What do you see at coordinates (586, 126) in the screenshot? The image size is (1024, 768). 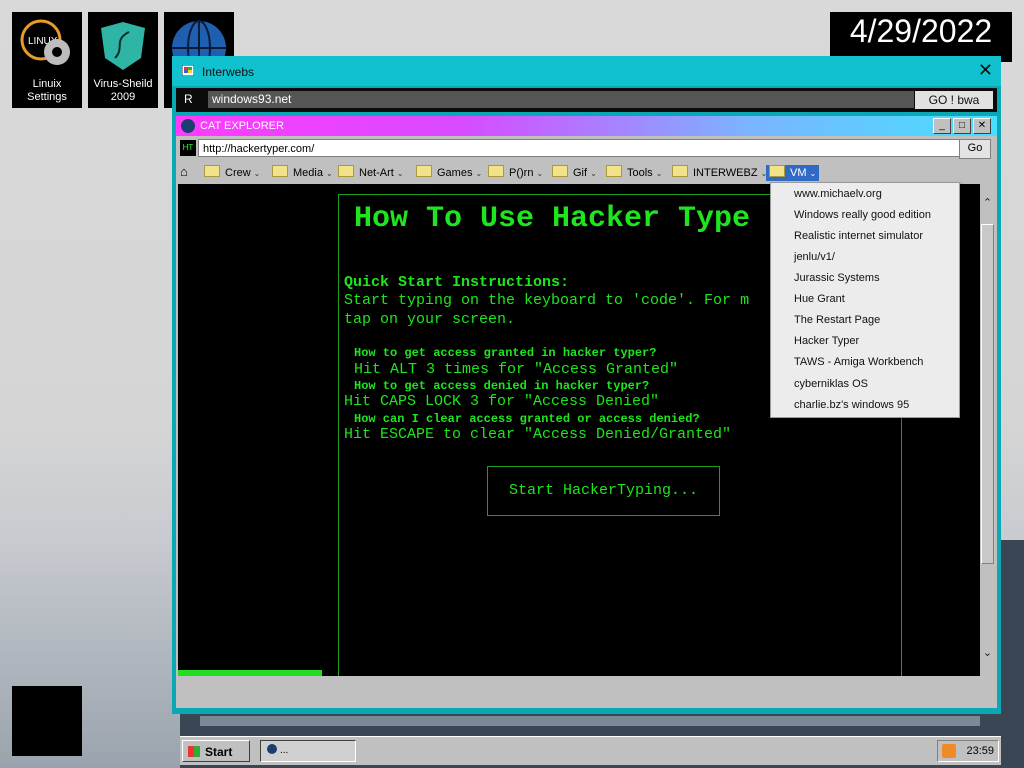 I see `cat-explorer-title-bar: CAT EXPLORER _ □ ✕` at bounding box center [586, 126].